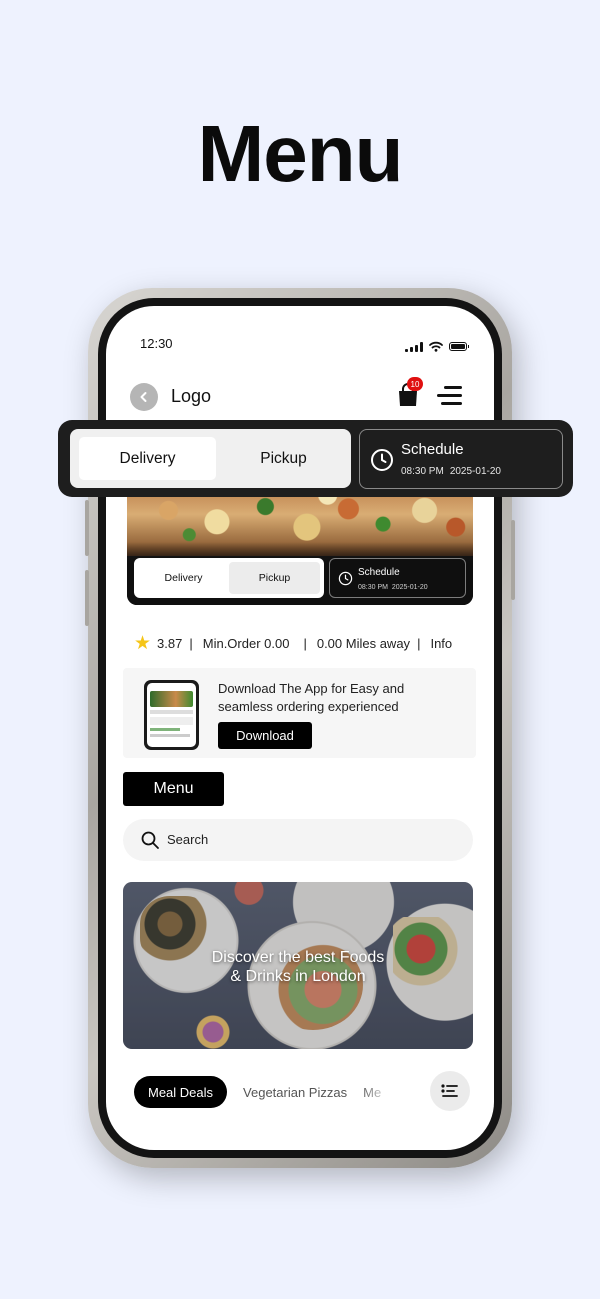 This screenshot has height=1299, width=600. Describe the element at coordinates (415, 384) in the screenshot. I see `cart-count-badge: 10` at that location.